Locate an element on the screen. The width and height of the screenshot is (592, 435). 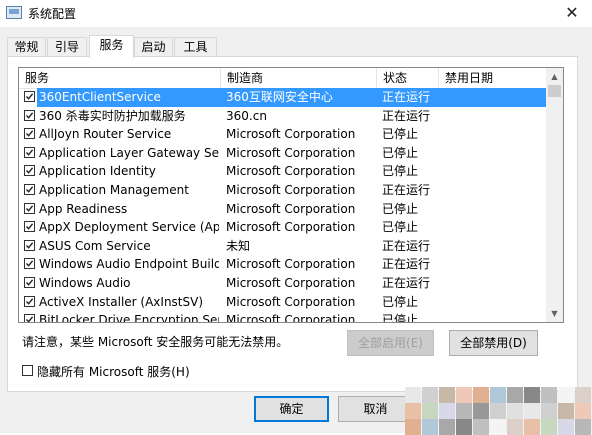
service-row: Windows Audio Microsoft Corporation 正在运行 is located at coordinates (282, 283).